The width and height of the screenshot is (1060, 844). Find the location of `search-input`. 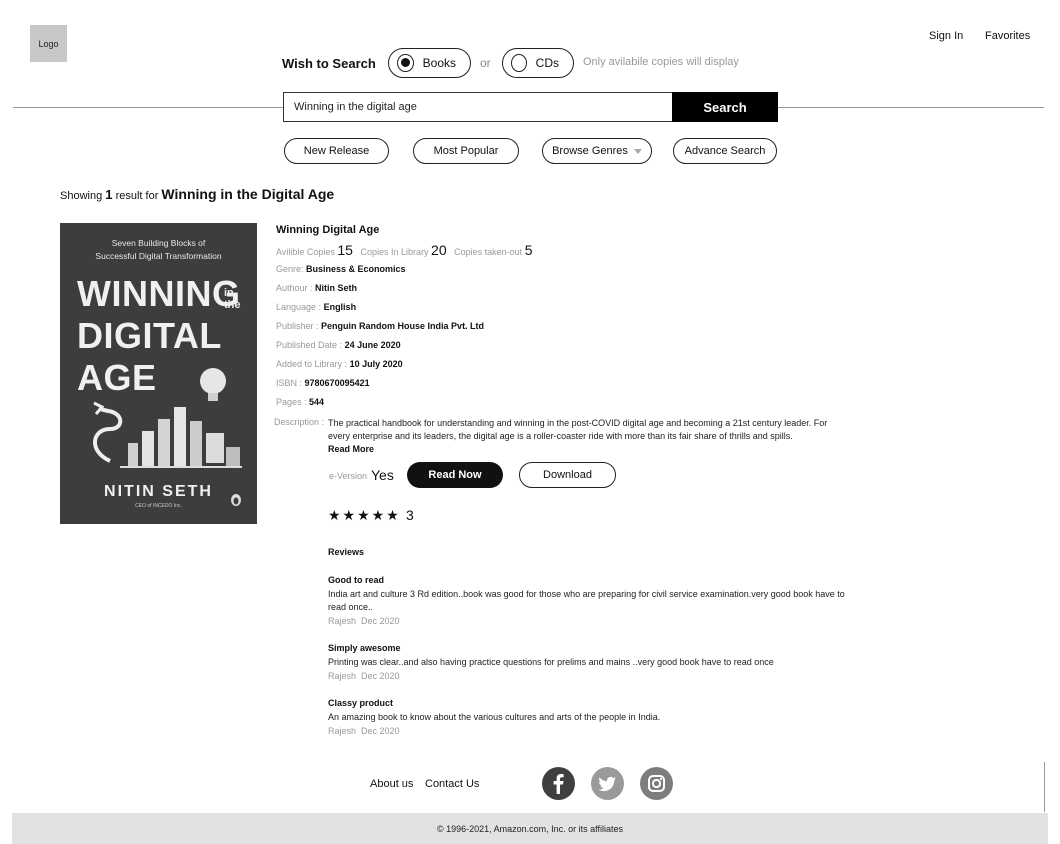

search-input is located at coordinates (478, 107).